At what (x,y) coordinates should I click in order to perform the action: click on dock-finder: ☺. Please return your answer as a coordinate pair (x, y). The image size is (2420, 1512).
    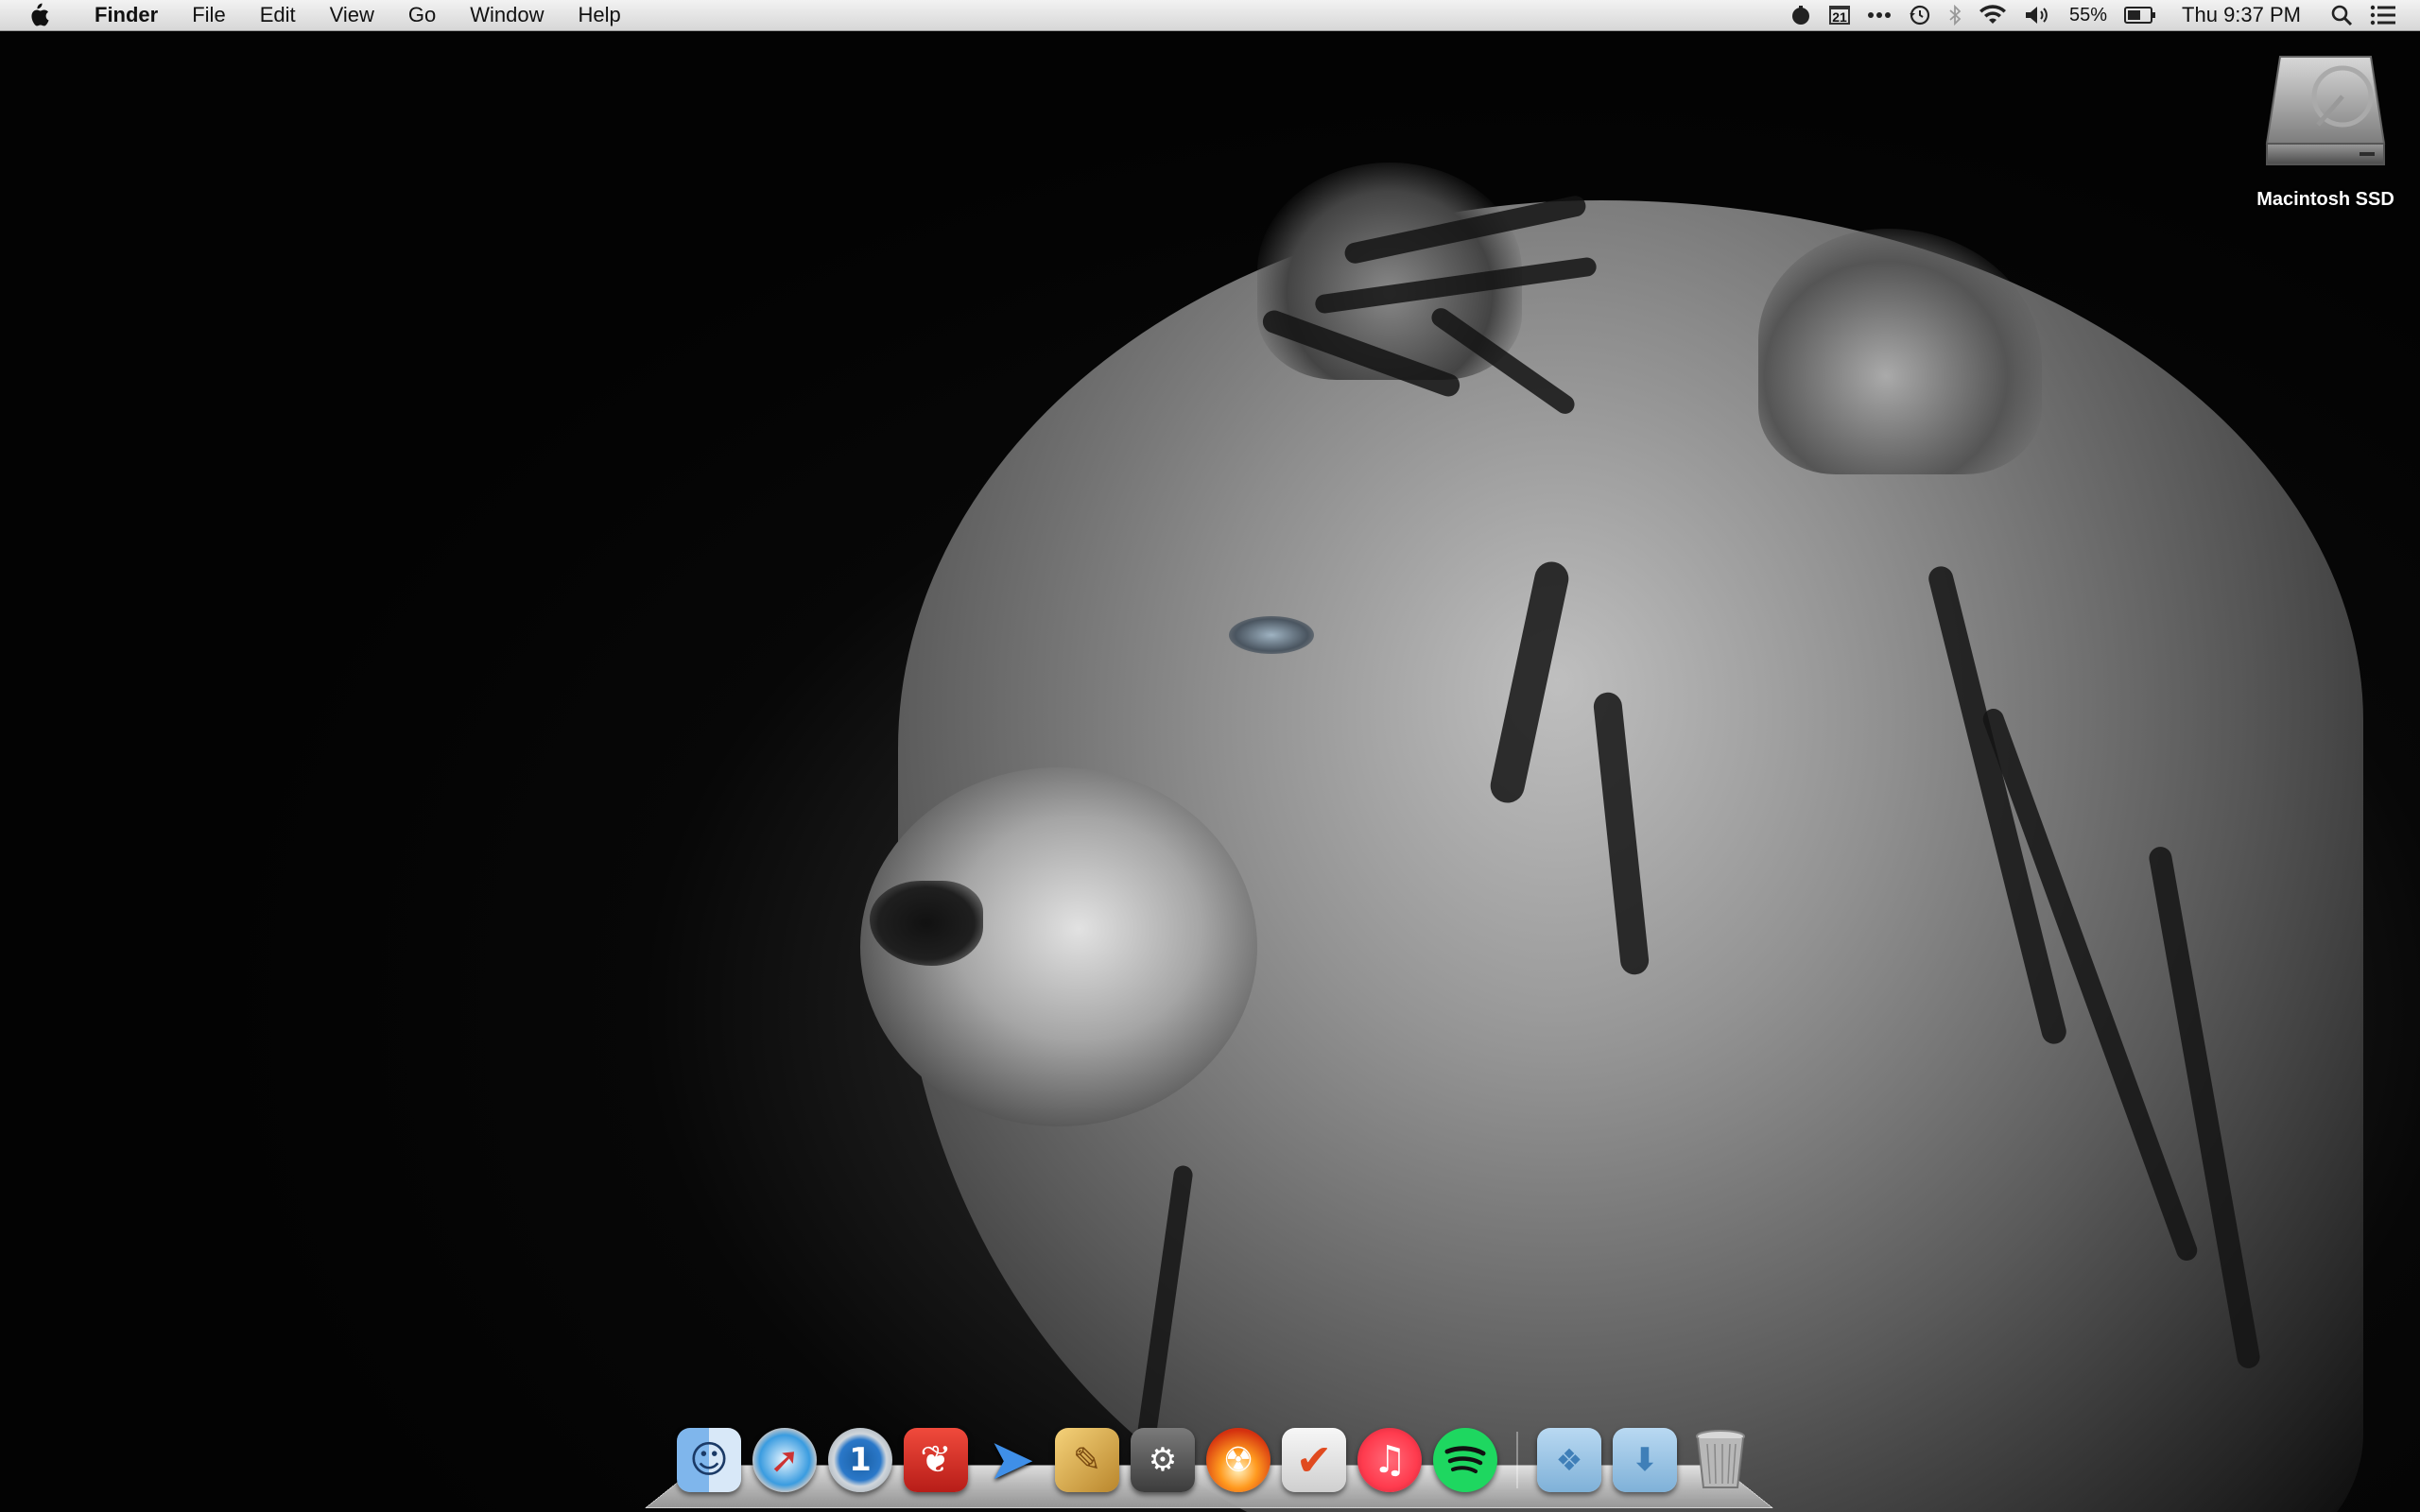
    Looking at the image, I should click on (709, 1460).